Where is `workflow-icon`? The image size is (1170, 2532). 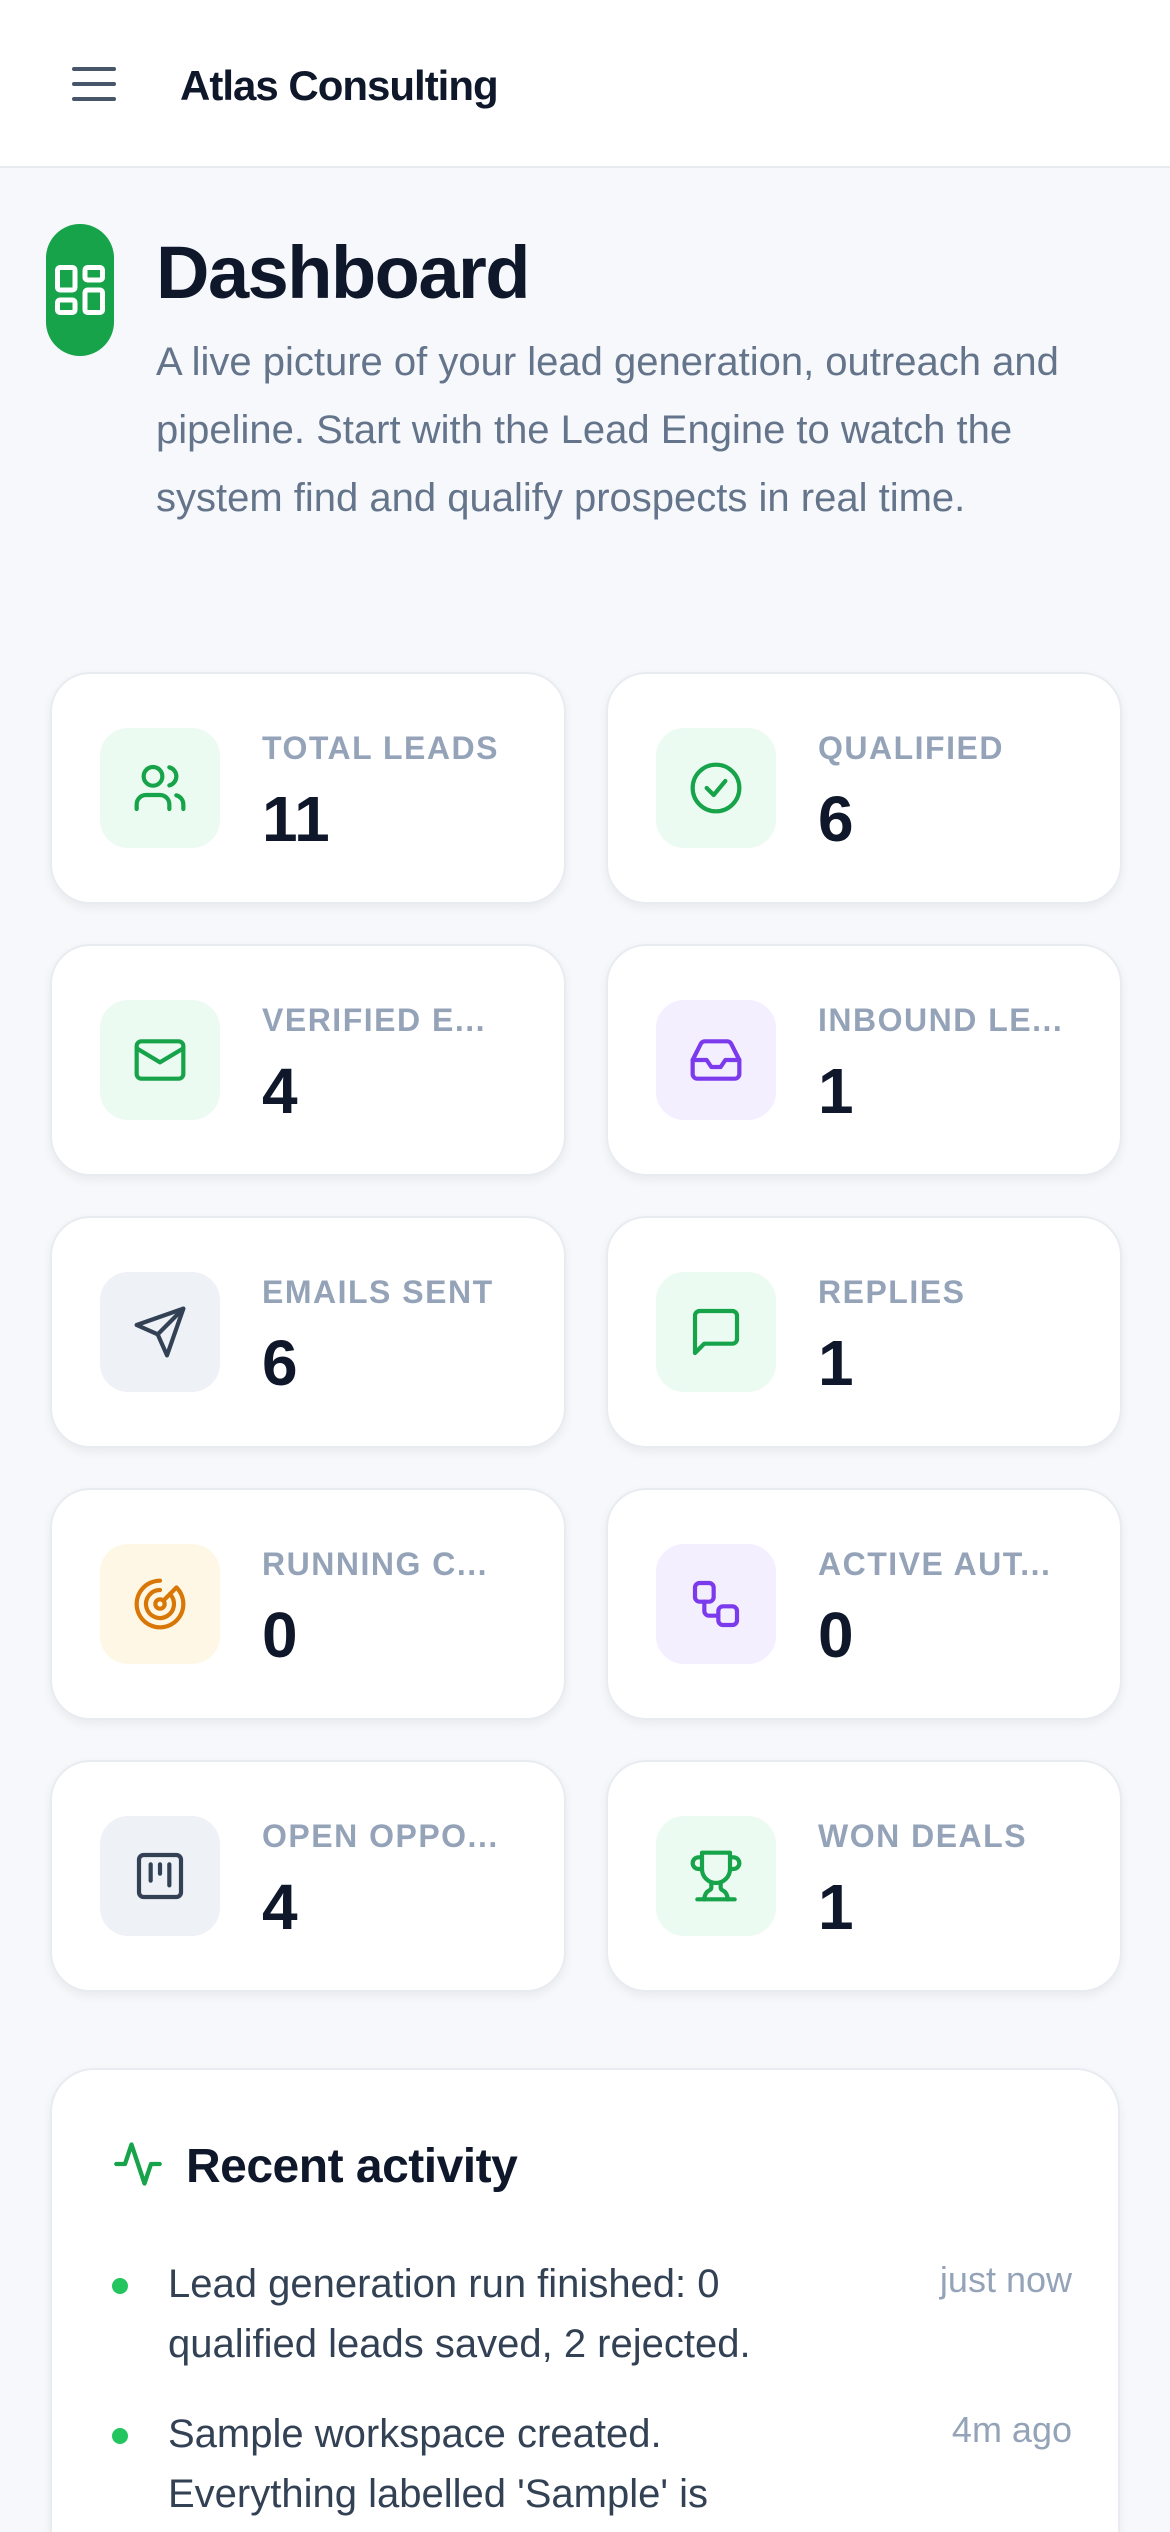 workflow-icon is located at coordinates (716, 1604).